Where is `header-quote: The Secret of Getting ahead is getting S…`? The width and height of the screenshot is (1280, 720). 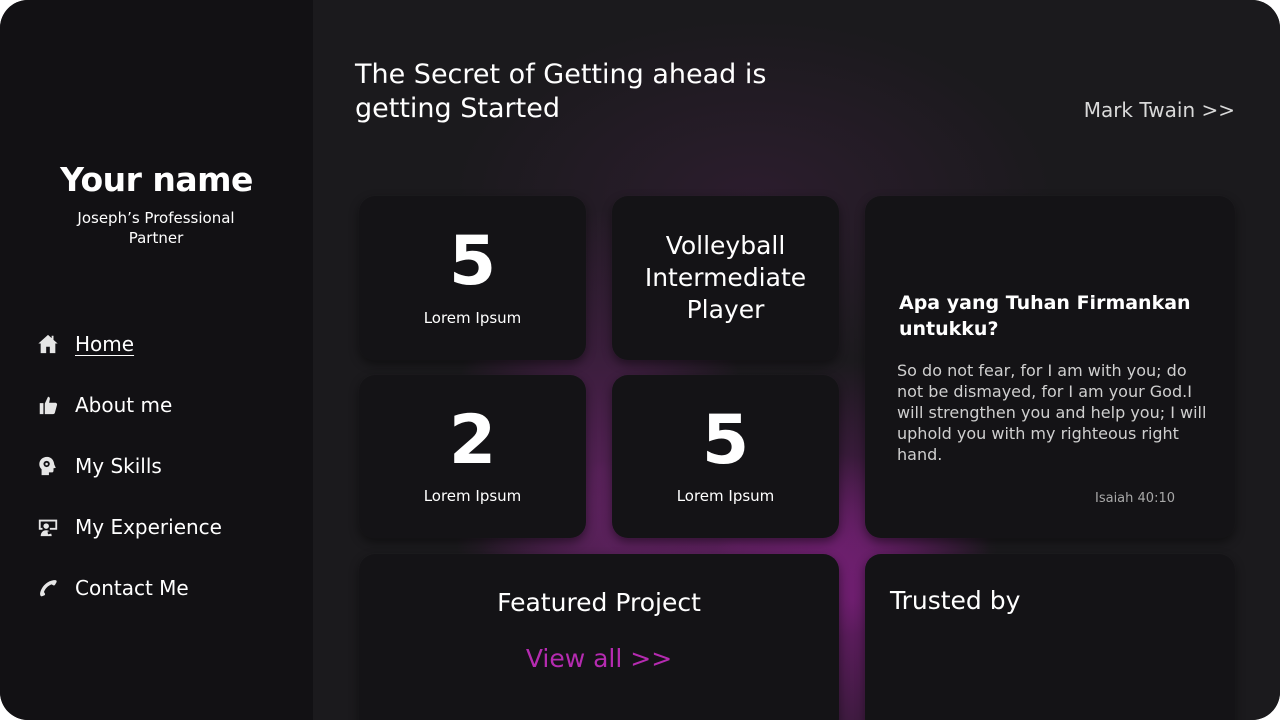 header-quote: The Secret of Getting ahead is getting S… is located at coordinates (561, 91).